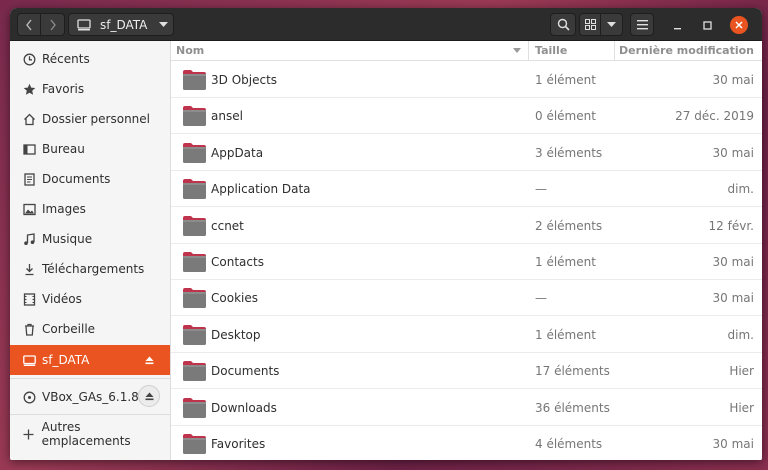 The height and width of the screenshot is (470, 768). Describe the element at coordinates (707, 25) in the screenshot. I see `maximize-button` at that location.